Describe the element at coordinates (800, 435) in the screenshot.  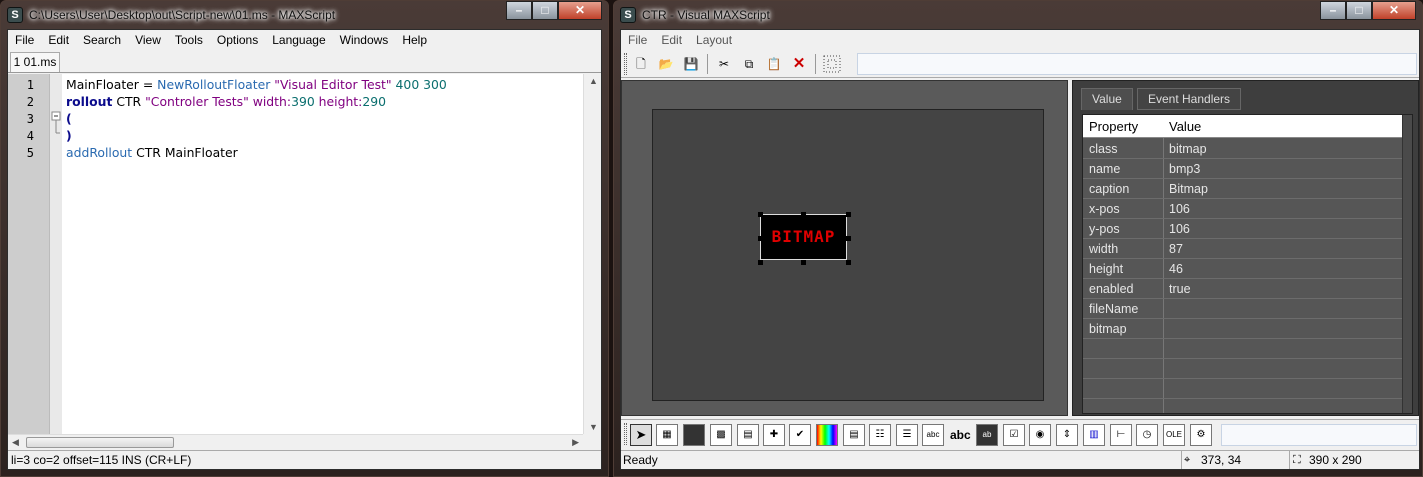
I see `checkbutton-tool-icon: ✔` at that location.